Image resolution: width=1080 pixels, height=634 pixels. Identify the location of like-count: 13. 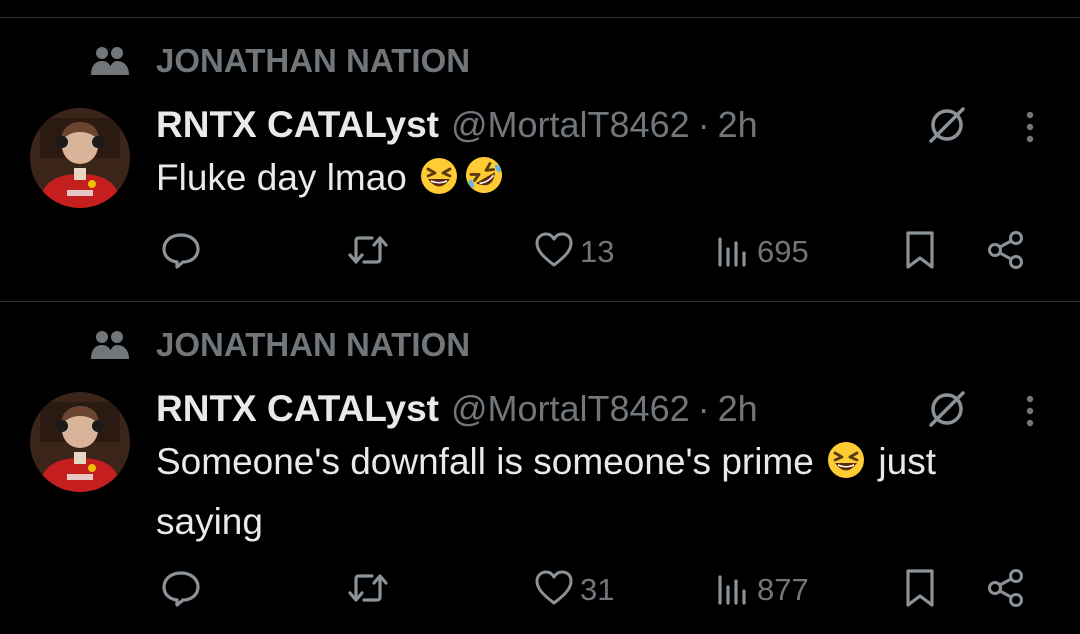
(597, 251).